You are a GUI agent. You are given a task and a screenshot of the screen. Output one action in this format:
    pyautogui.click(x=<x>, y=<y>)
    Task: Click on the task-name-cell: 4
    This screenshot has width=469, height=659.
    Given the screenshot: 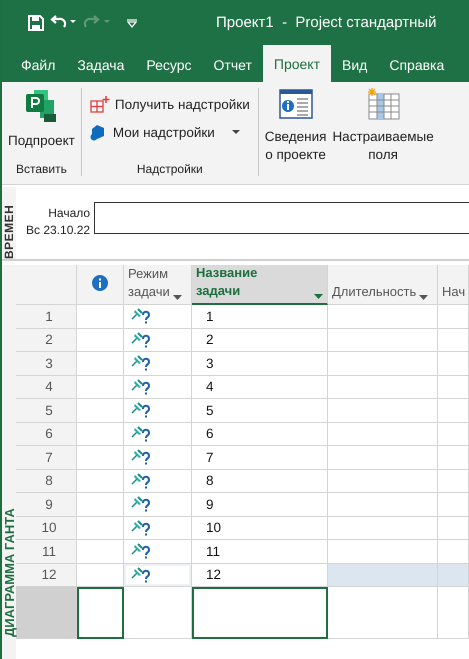 What is the action you would take?
    pyautogui.click(x=260, y=387)
    